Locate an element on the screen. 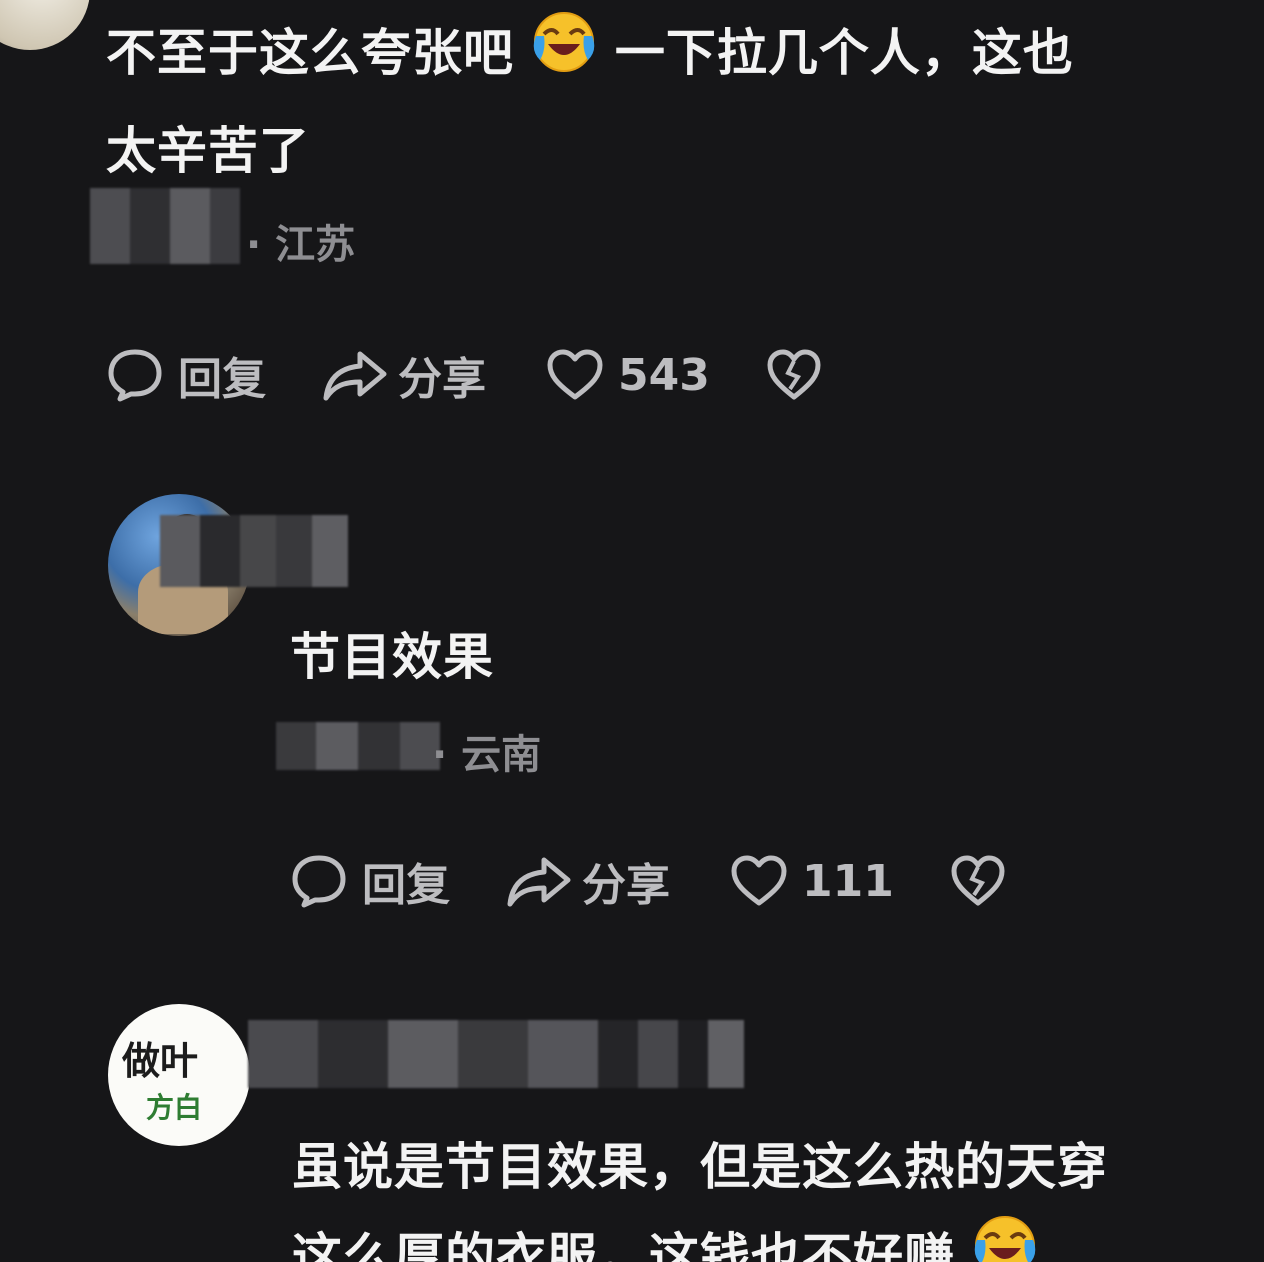 This screenshot has width=1264, height=1262. avatar: 做叶 方白 is located at coordinates (179, 1075).